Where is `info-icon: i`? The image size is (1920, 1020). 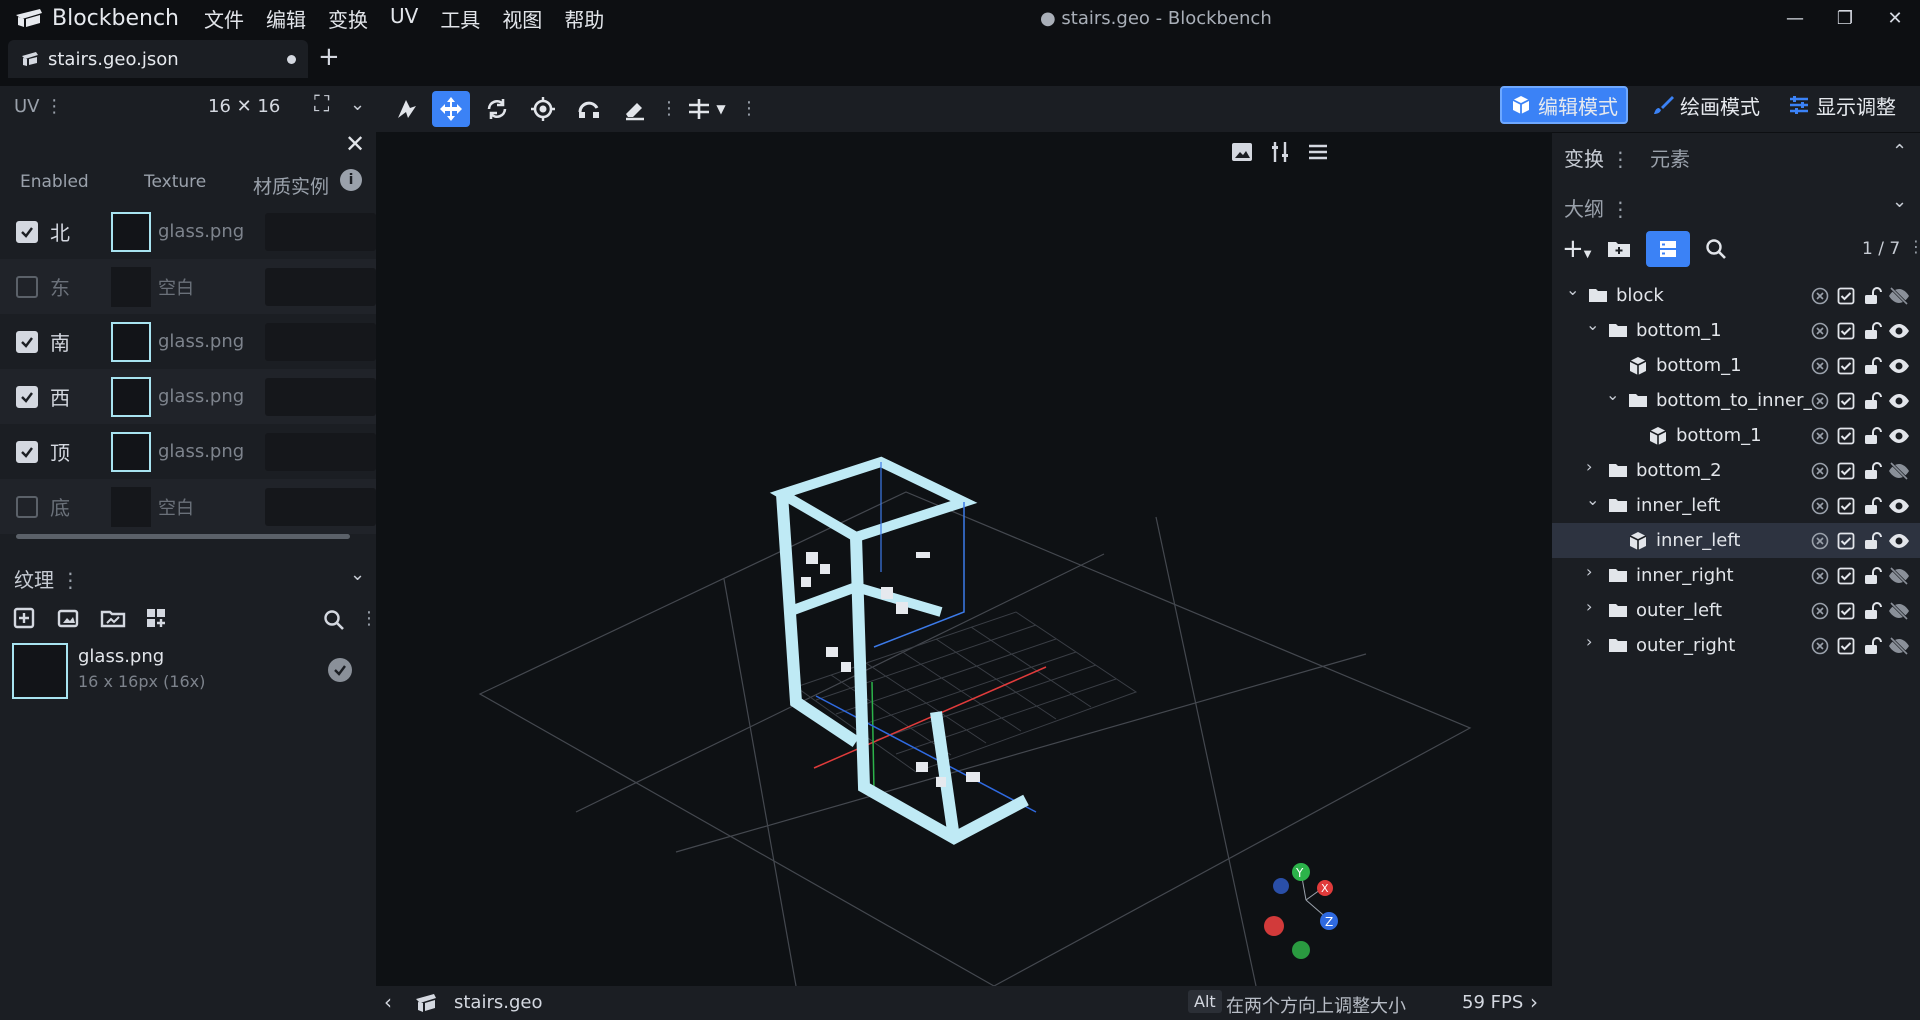 info-icon: i is located at coordinates (351, 180).